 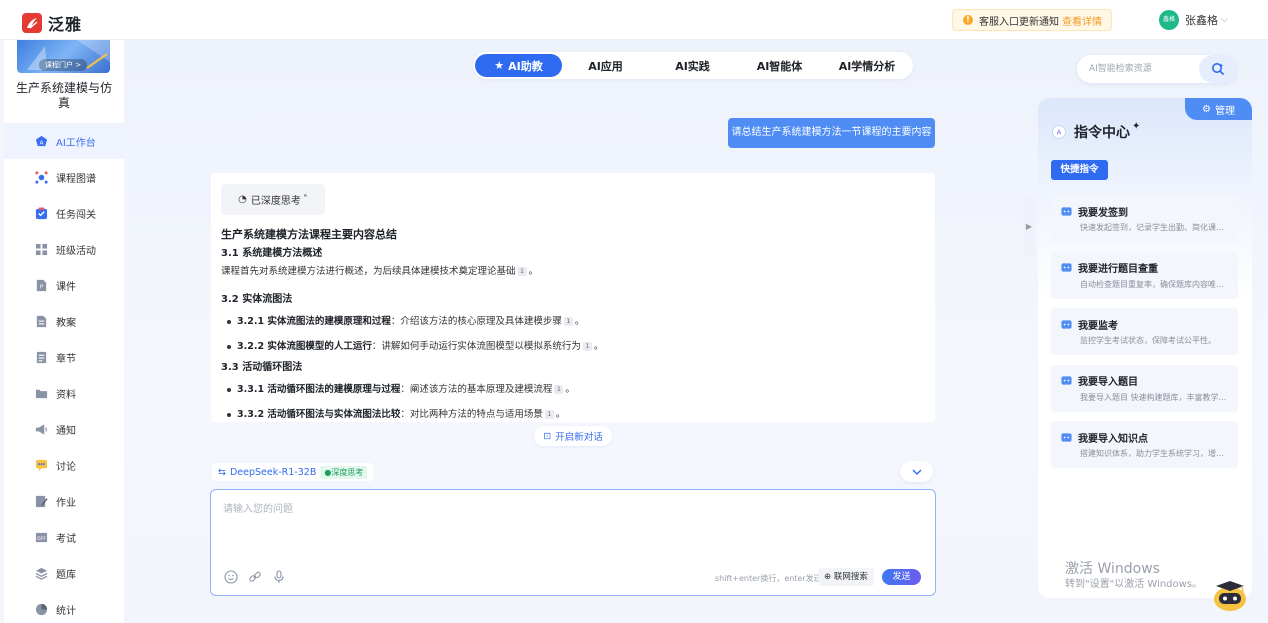 I want to click on sidebar-item-homework: 作业, so click(x=64, y=501).